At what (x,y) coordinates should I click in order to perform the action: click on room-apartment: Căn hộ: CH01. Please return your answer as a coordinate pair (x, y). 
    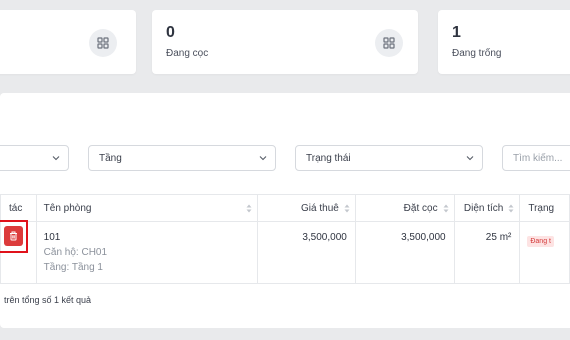
    Looking at the image, I should click on (75, 252).